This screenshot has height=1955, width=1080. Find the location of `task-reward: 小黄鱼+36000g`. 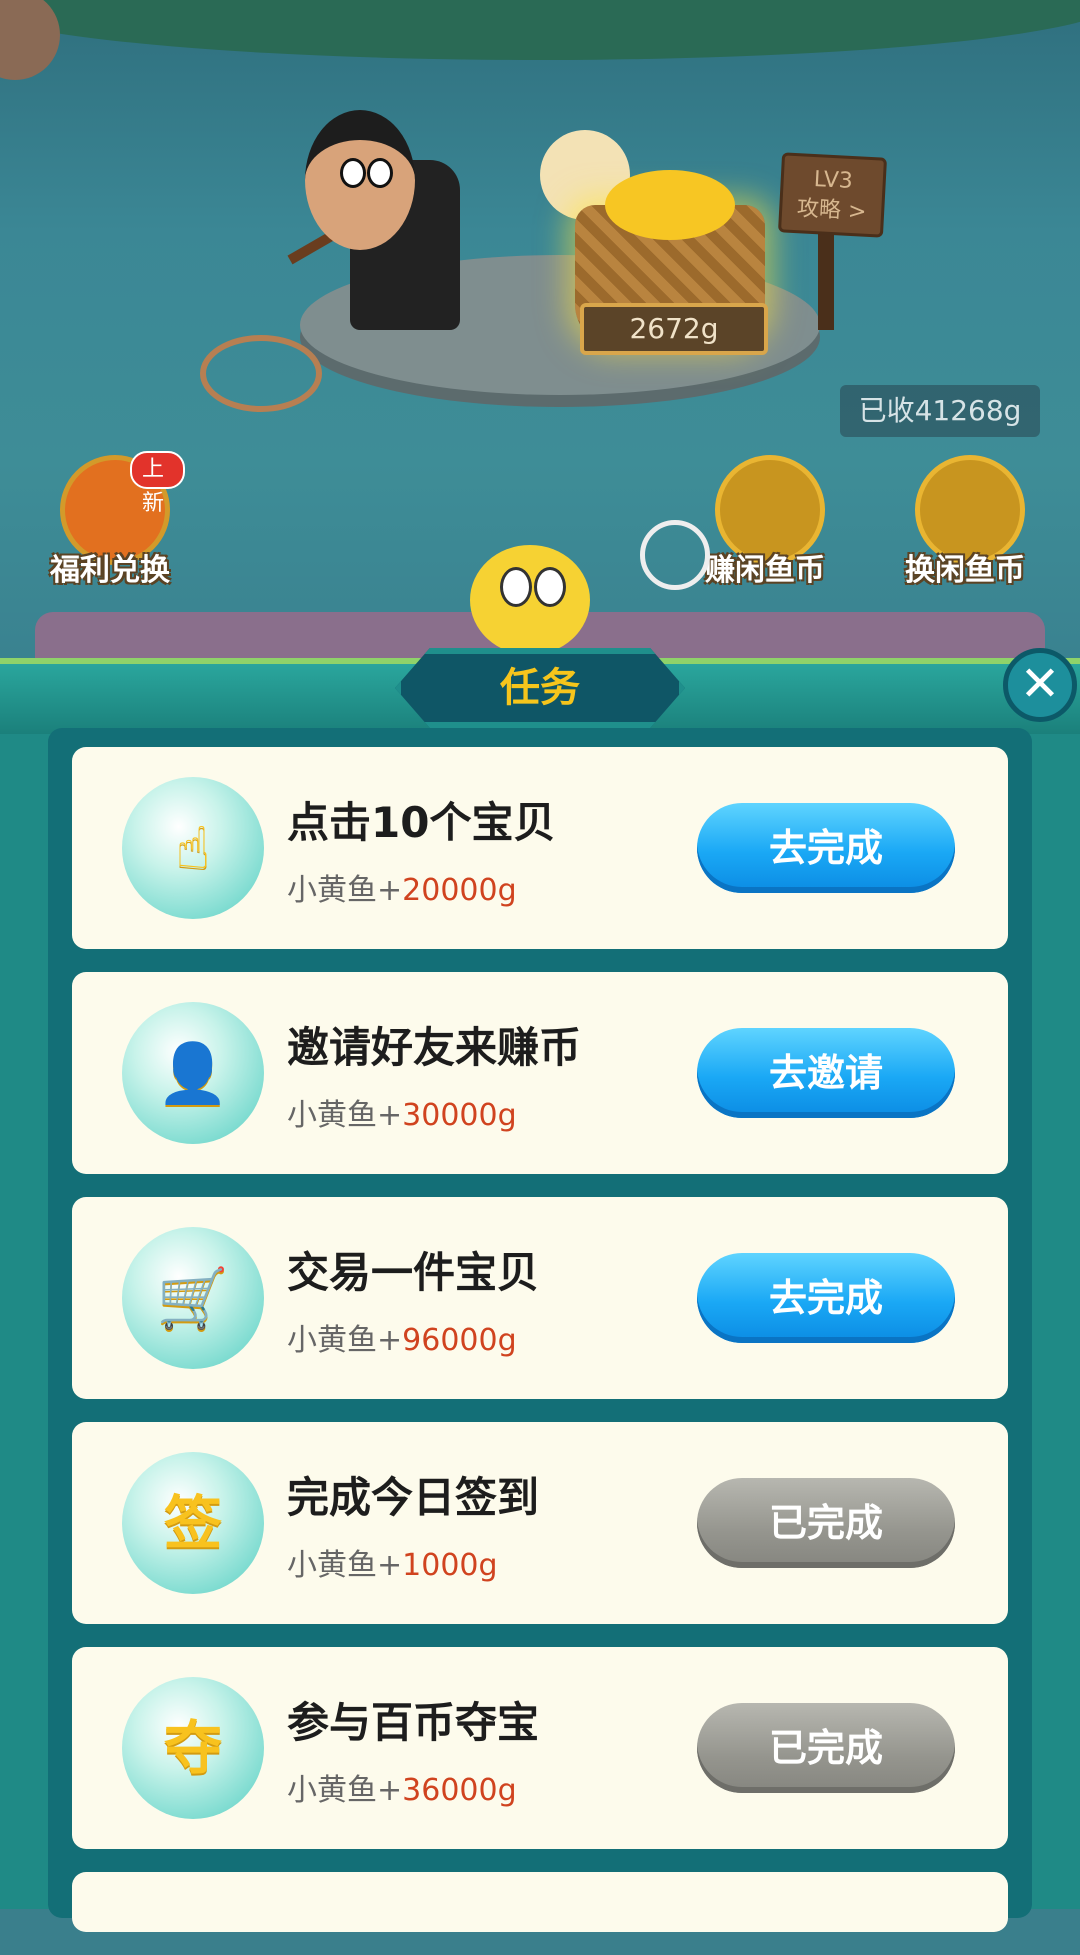

task-reward: 小黄鱼+36000g is located at coordinates (402, 1787).